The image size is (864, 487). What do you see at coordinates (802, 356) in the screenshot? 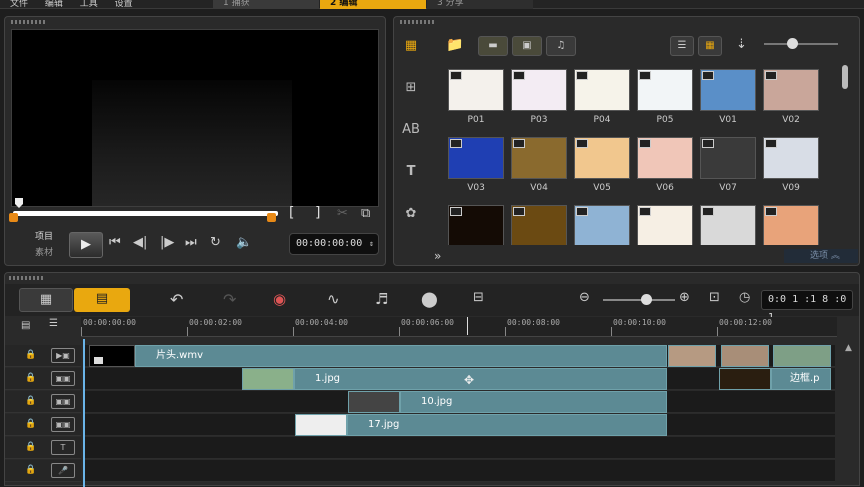
I see `video-clip-next` at bounding box center [802, 356].